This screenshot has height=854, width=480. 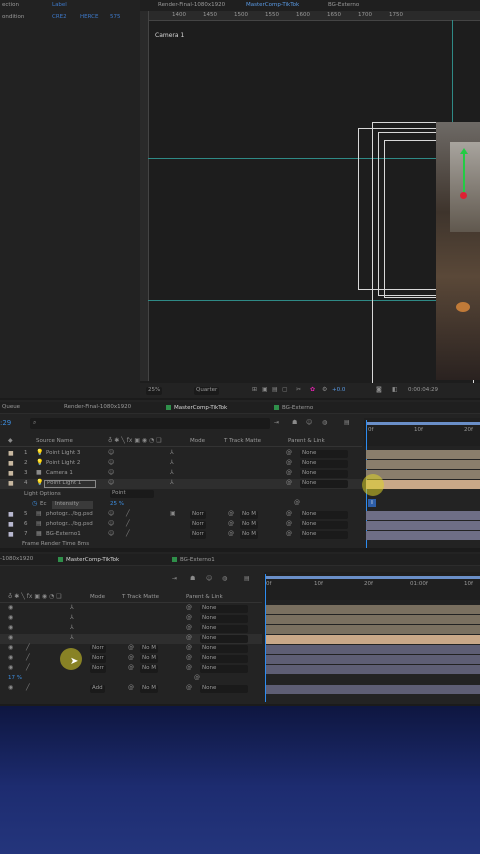 What do you see at coordinates (34, 504) in the screenshot?
I see `stopwatch-icon: ◷` at bounding box center [34, 504].